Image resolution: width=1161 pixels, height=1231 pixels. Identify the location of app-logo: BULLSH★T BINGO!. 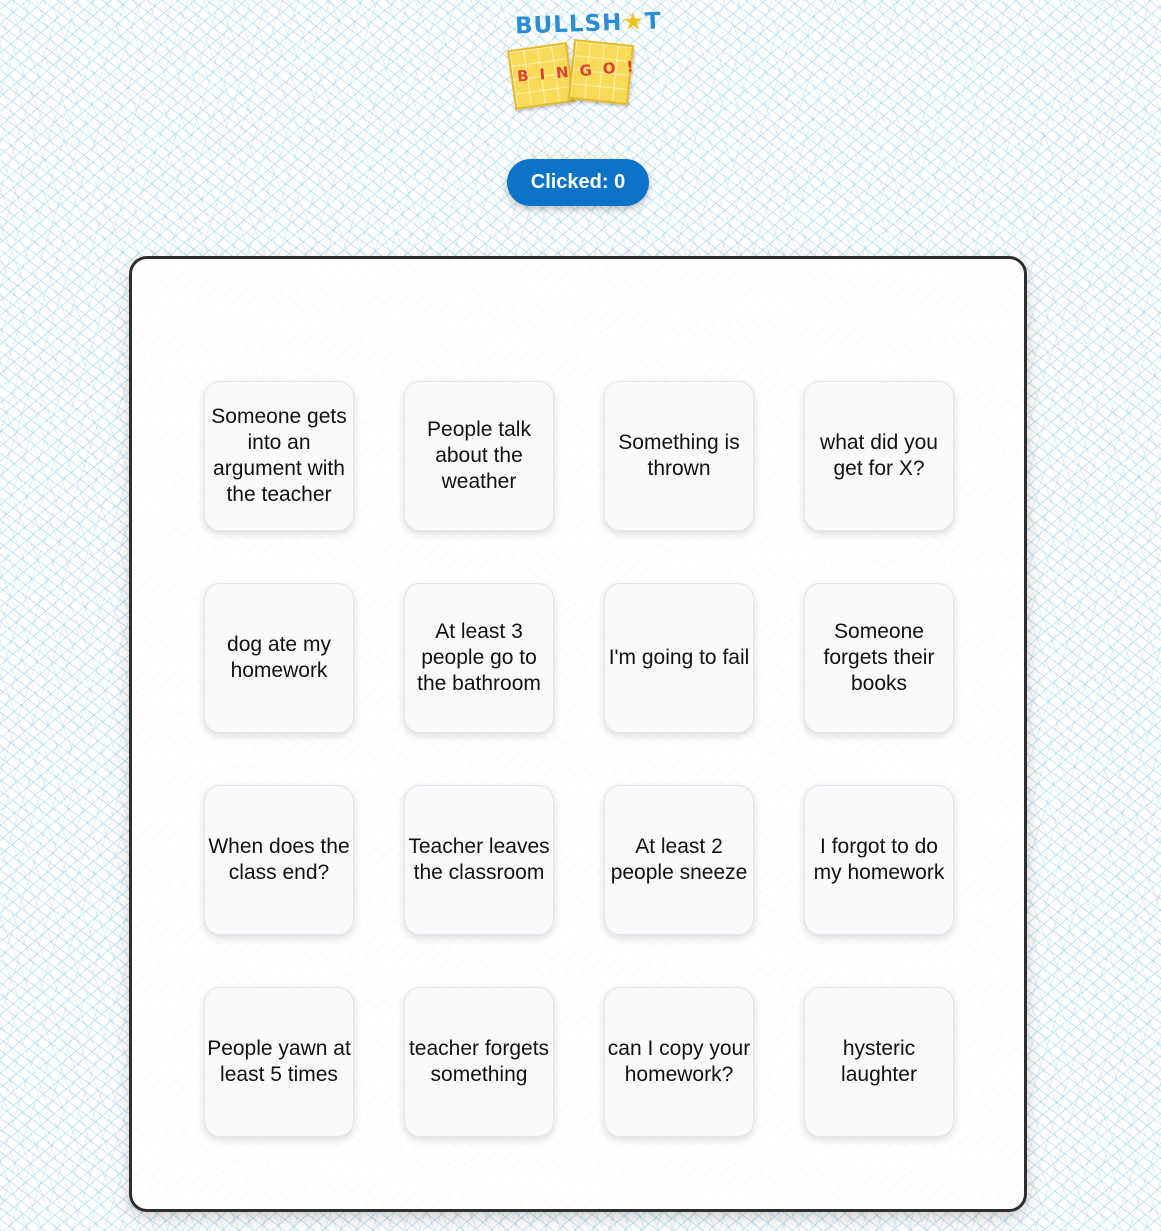
(583, 62).